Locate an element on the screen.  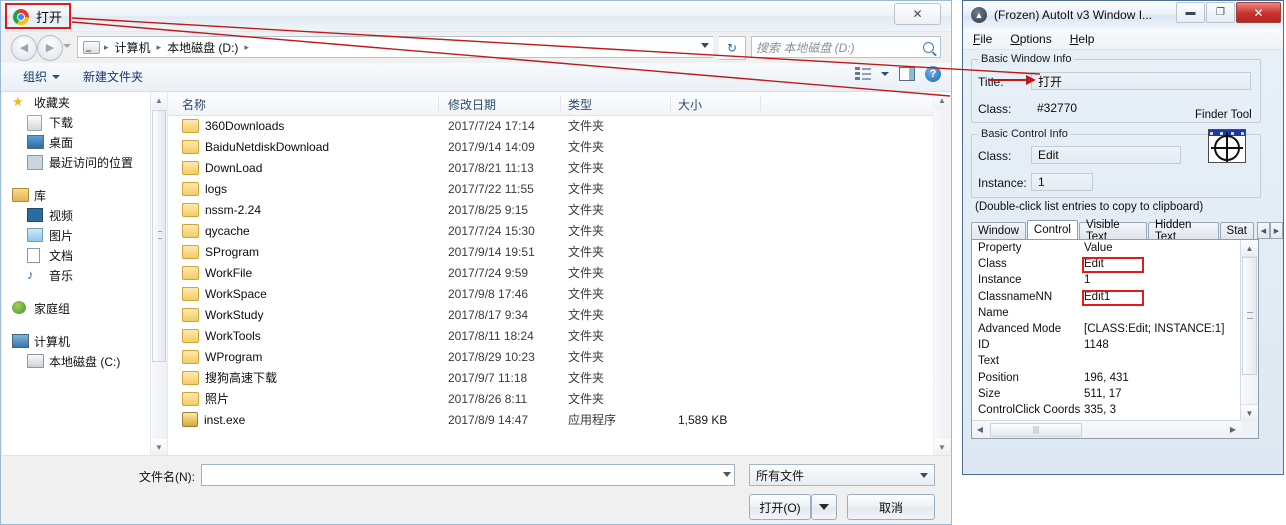
vertical-scroll-thumb is located at coordinates (1249, 316).